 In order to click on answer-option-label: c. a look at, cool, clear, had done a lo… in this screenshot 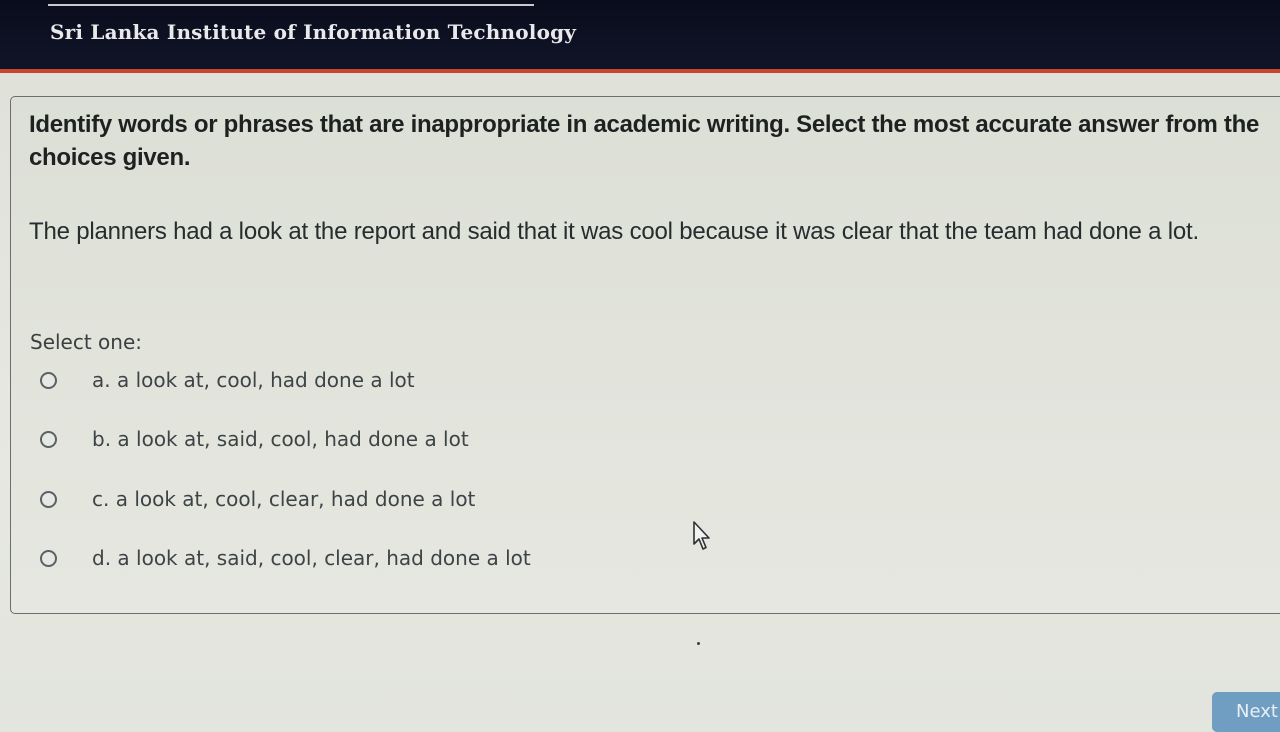, I will do `click(283, 499)`.